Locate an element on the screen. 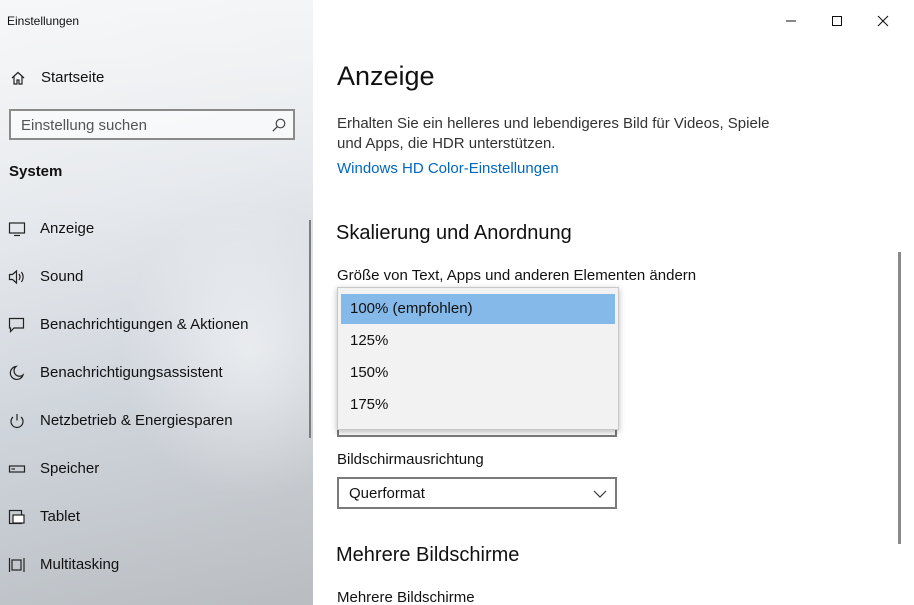  sidebar-item-multitasking: Multitasking is located at coordinates (156, 565).